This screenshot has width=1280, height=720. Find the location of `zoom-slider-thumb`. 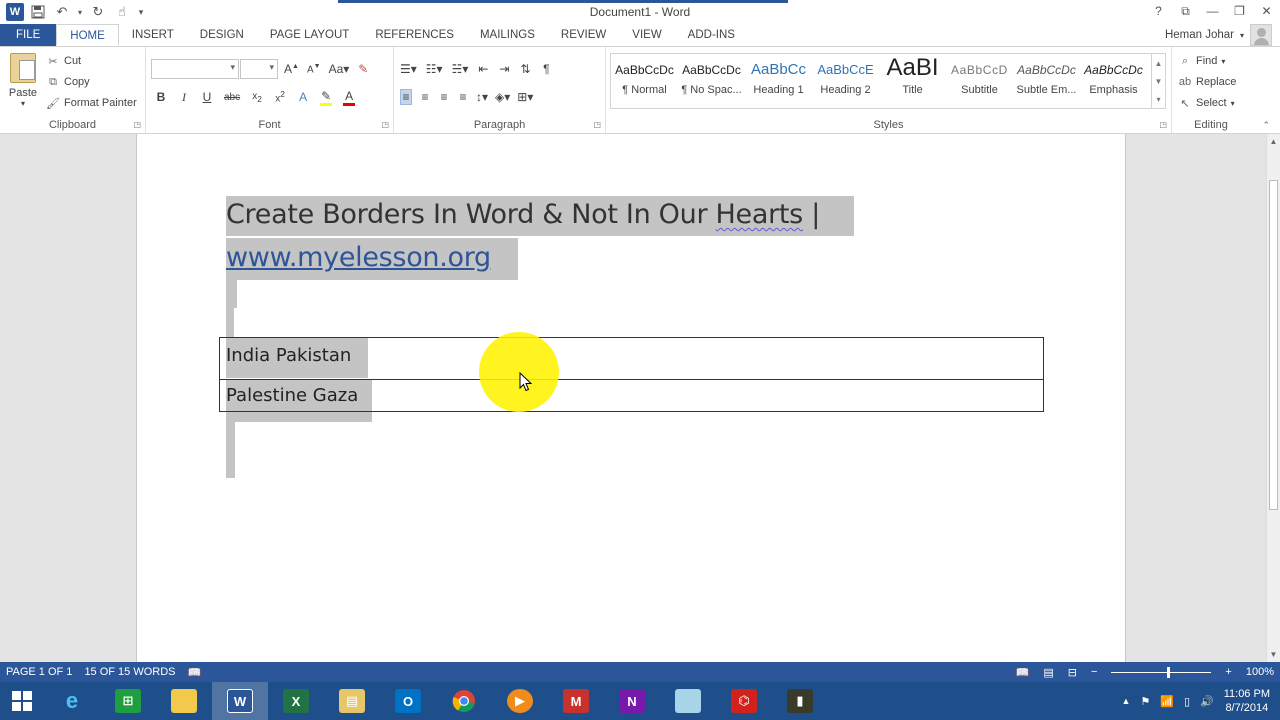

zoom-slider-thumb is located at coordinates (1169, 672).